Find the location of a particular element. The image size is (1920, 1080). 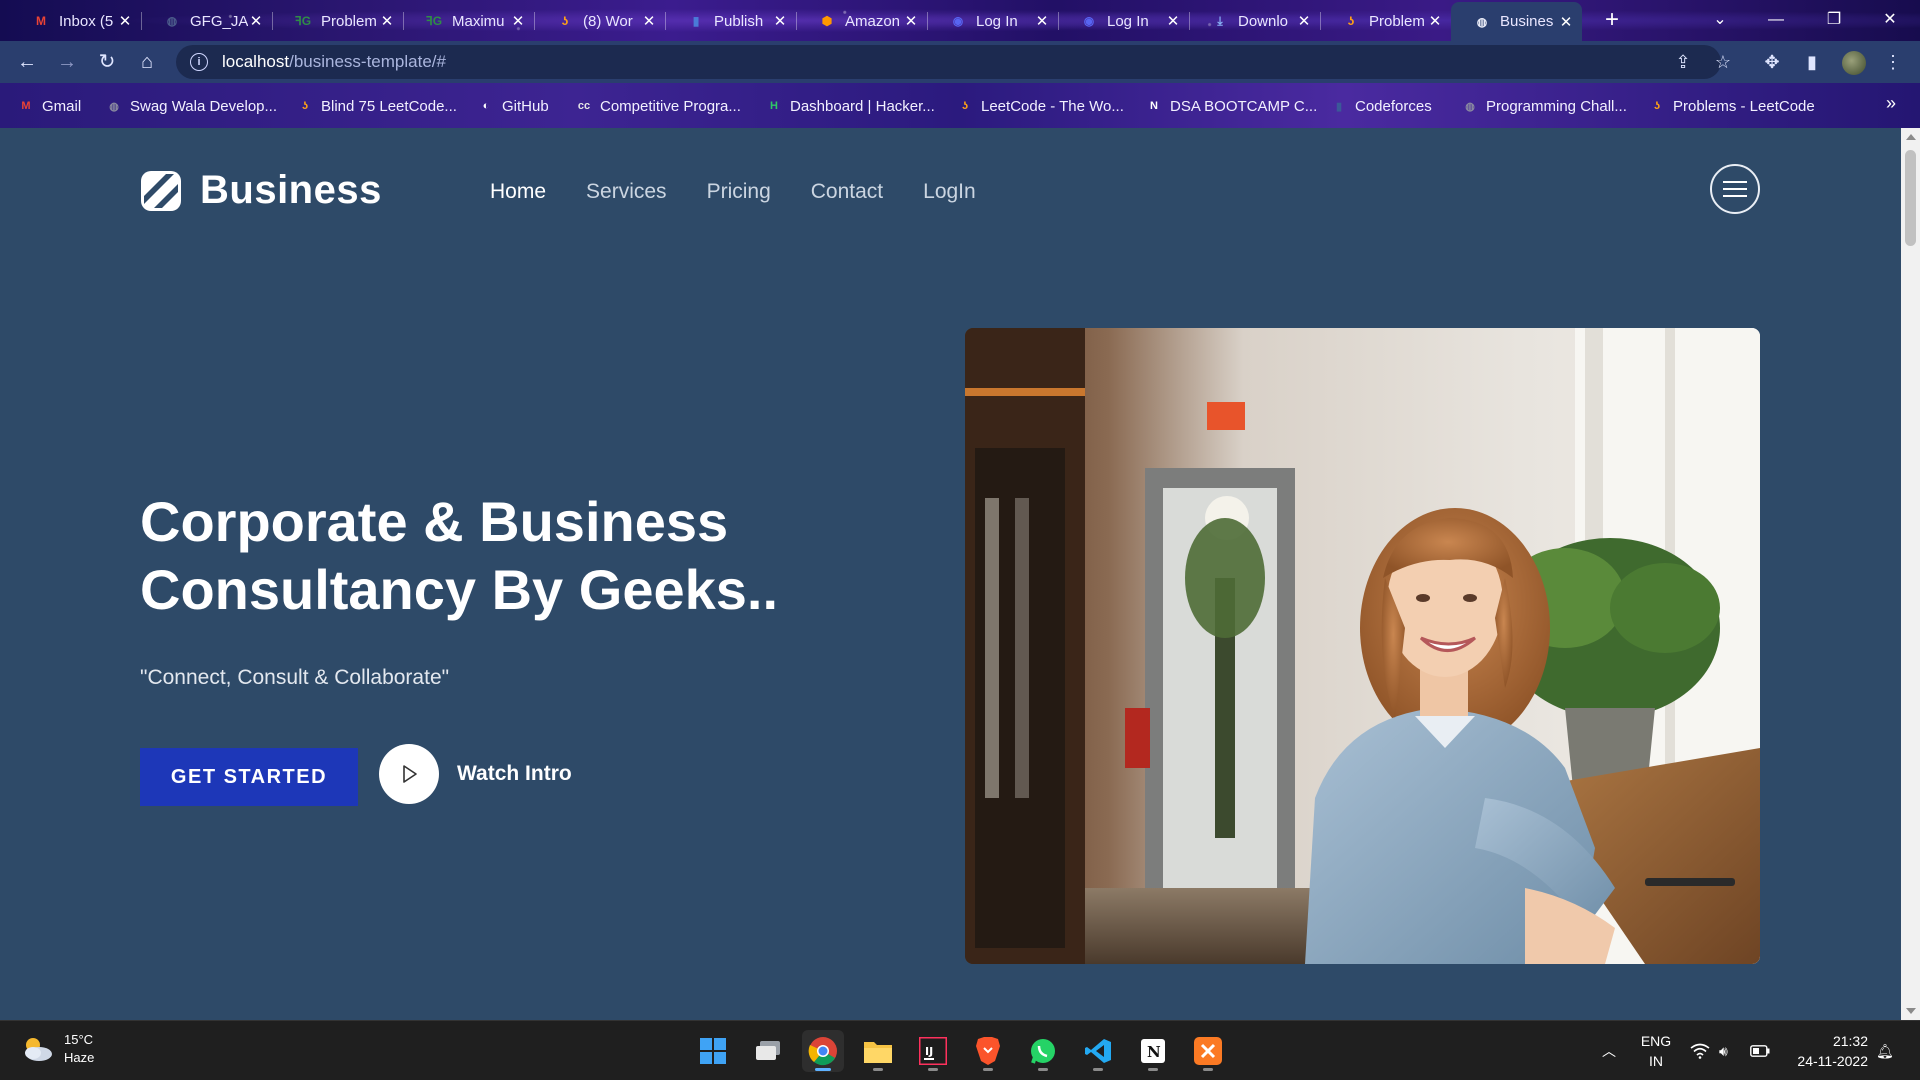

bookmark-item: ◐ GitHub is located at coordinates (513, 106).